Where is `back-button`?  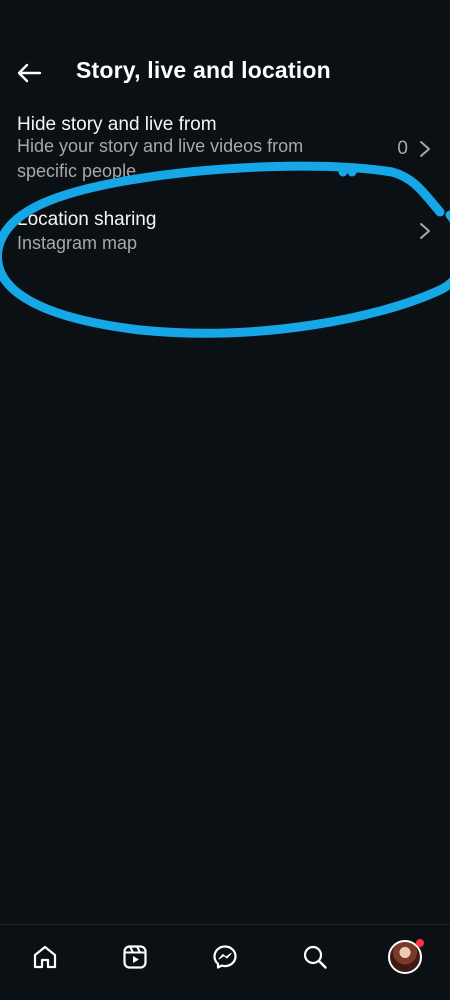 back-button is located at coordinates (29, 73).